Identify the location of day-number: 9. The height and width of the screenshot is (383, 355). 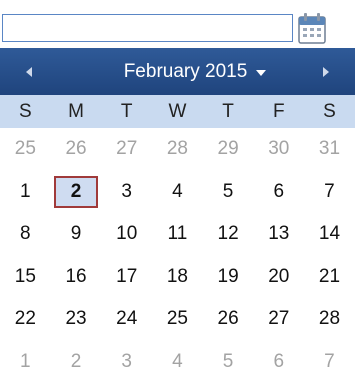
(76, 234).